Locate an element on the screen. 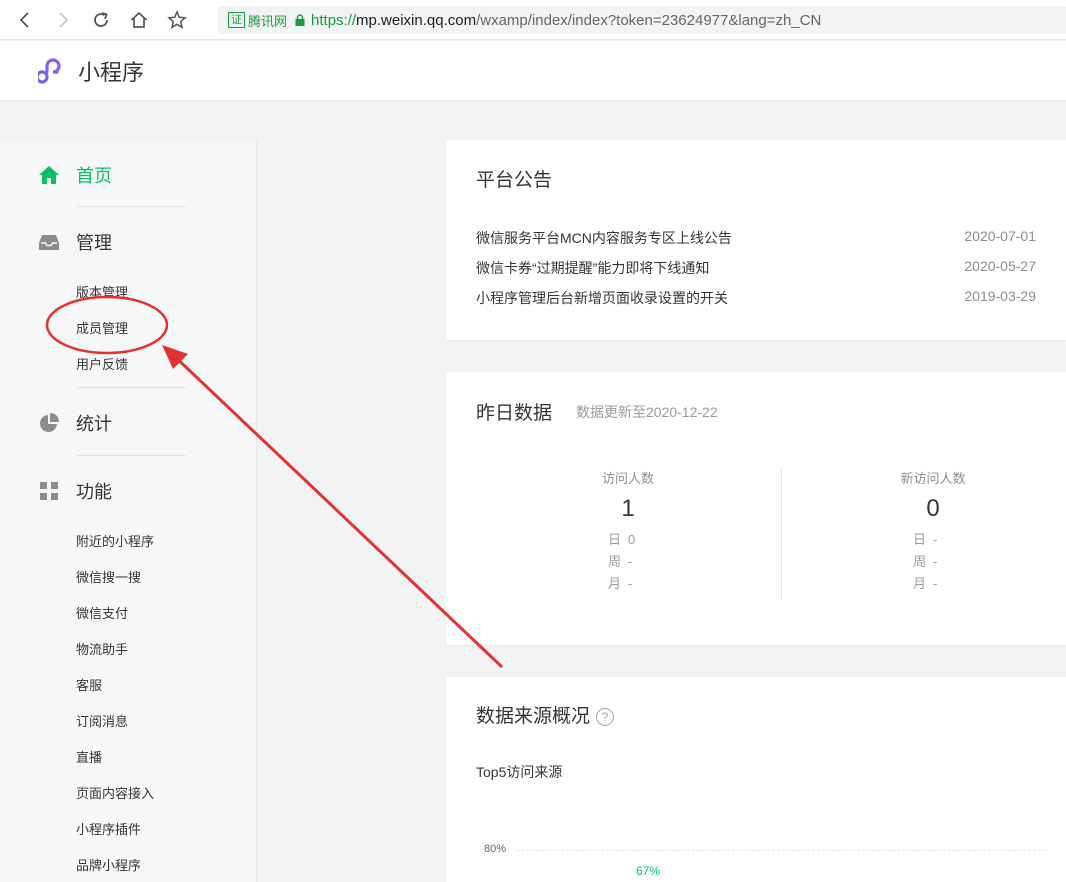 Image resolution: width=1066 pixels, height=882 pixels. reload-button is located at coordinates (101, 20).